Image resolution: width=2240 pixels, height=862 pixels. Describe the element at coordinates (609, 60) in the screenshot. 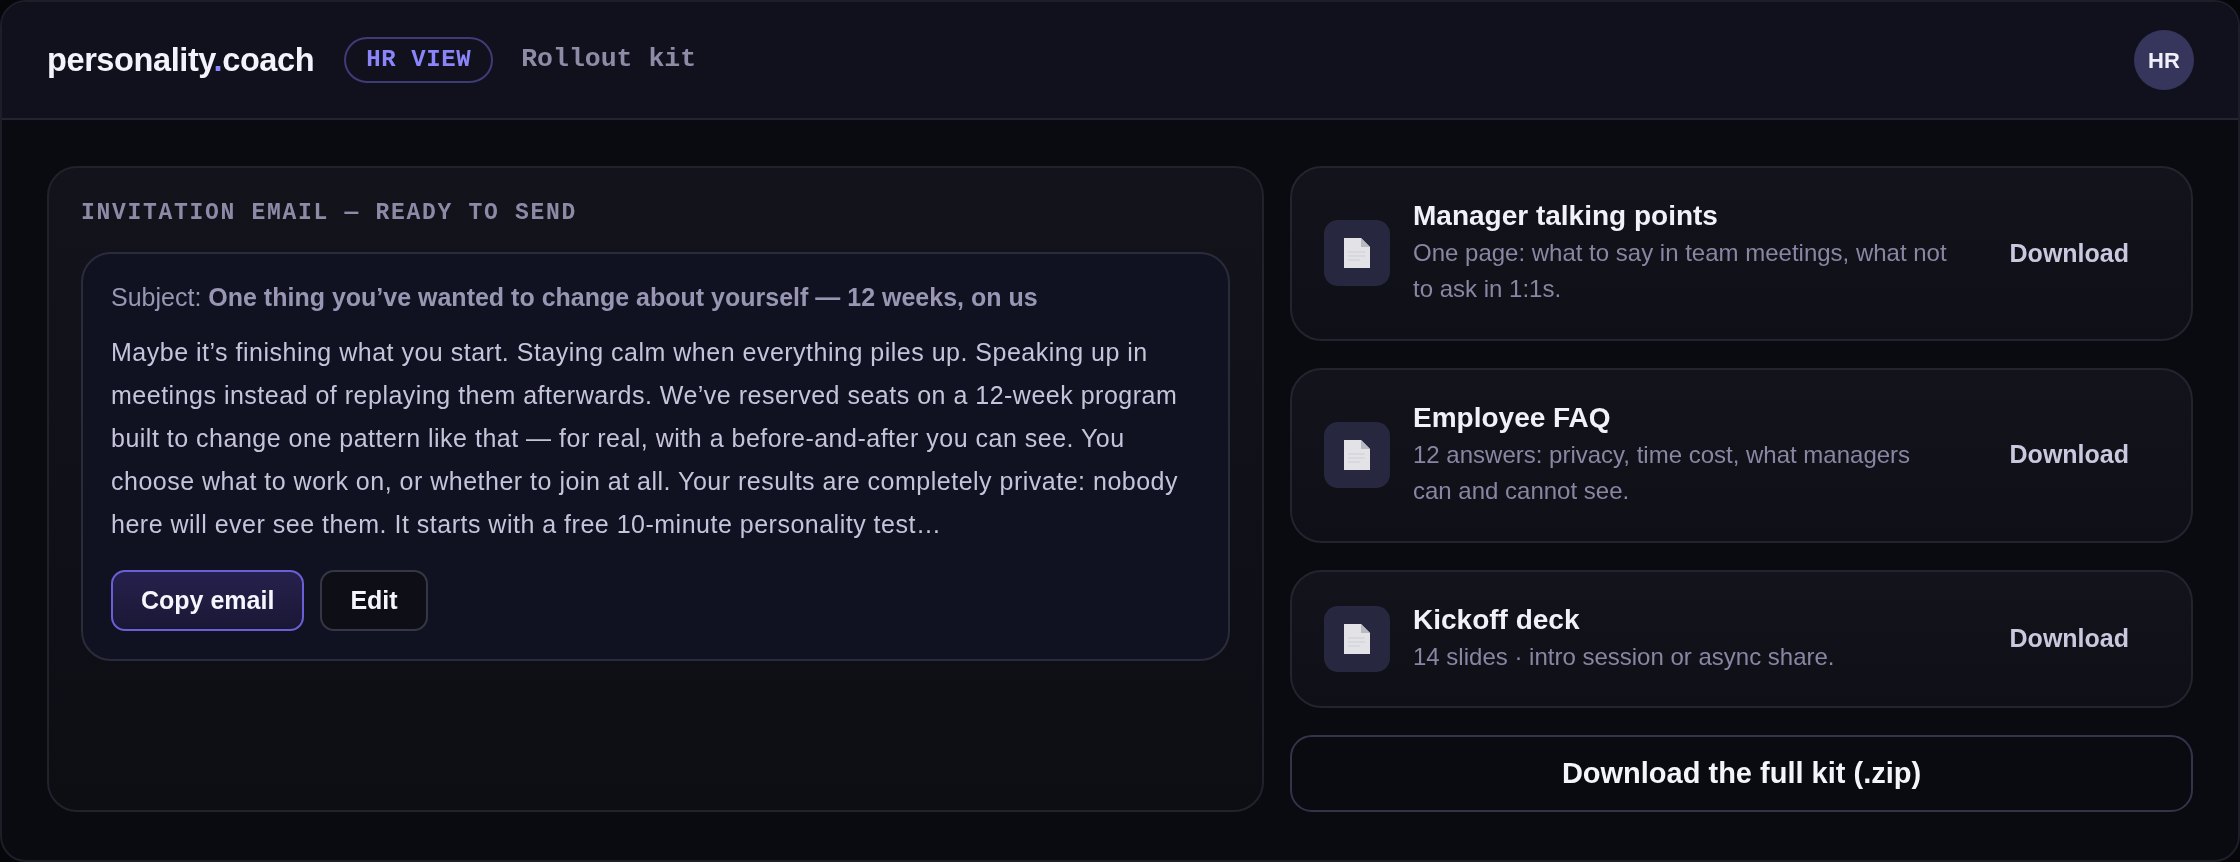

I see `page-title: Rollout kit` at that location.